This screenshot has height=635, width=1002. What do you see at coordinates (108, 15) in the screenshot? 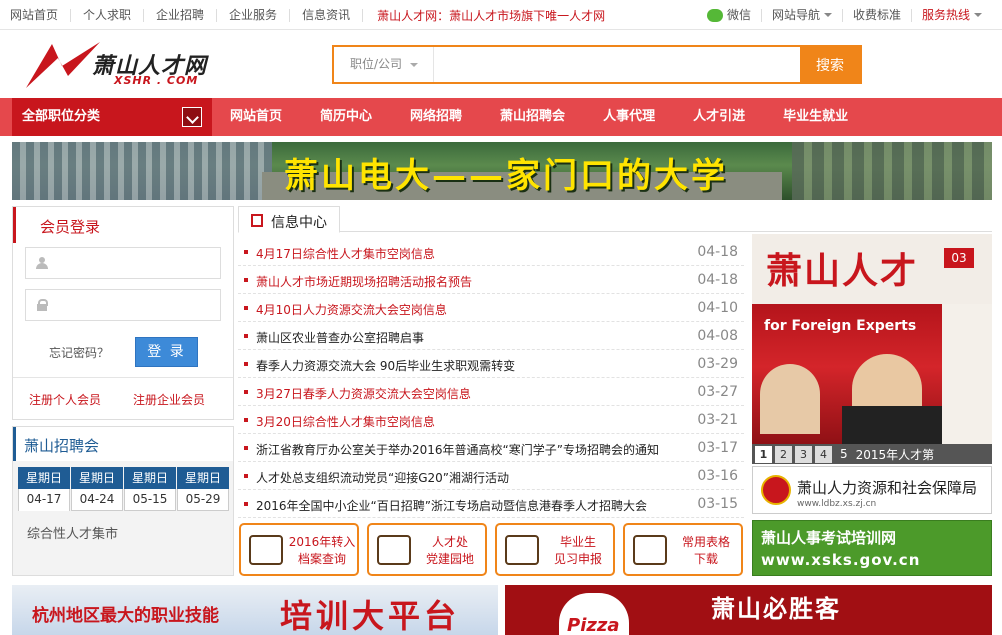
I see `top-link-jobseek: 个人求职` at bounding box center [108, 15].